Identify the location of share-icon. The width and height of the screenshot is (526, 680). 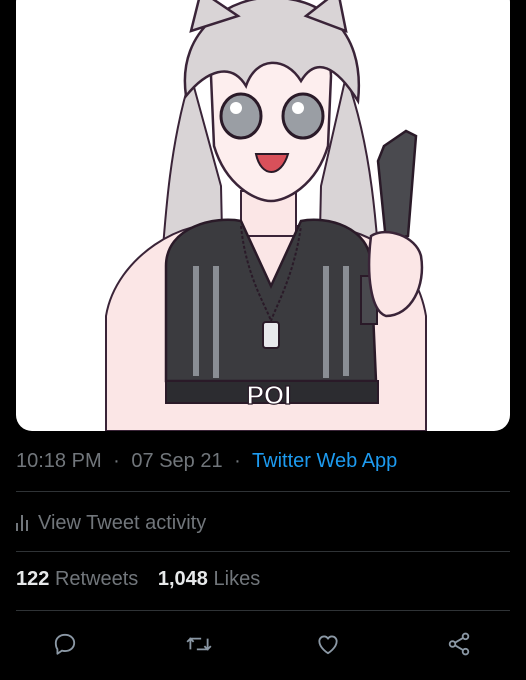
(459, 644).